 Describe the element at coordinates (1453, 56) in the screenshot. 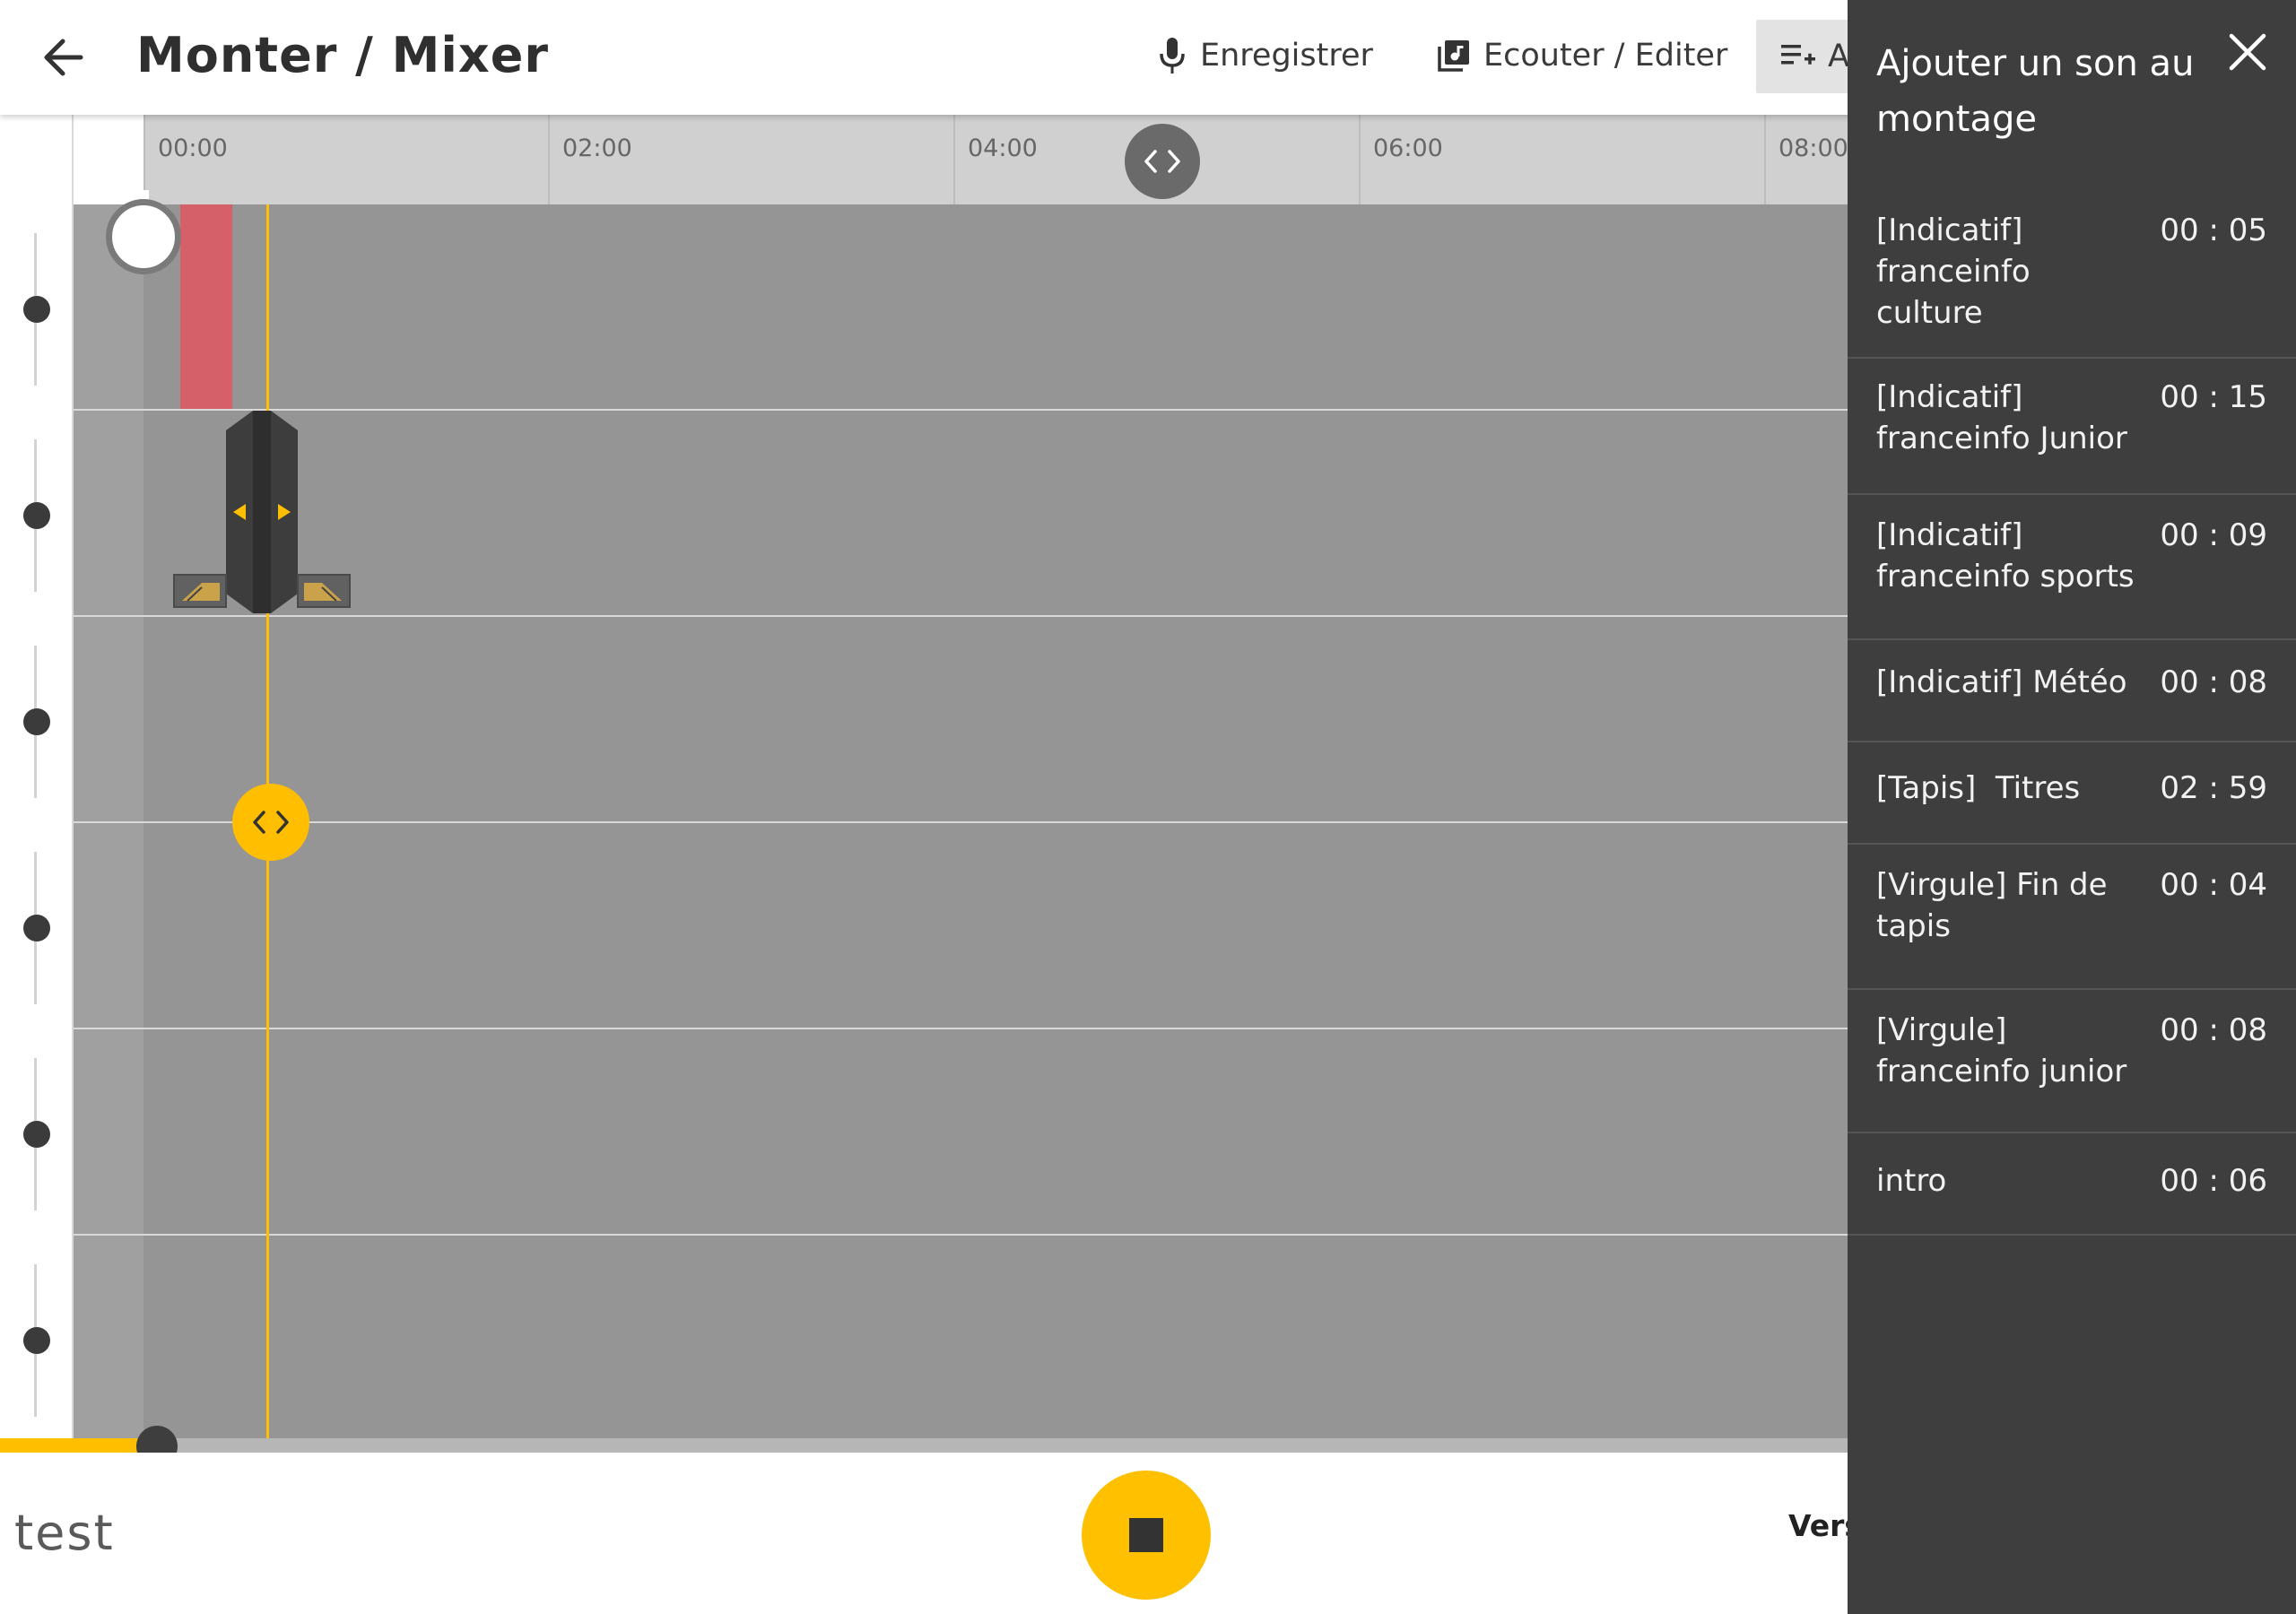

I see `music-library-icon` at that location.